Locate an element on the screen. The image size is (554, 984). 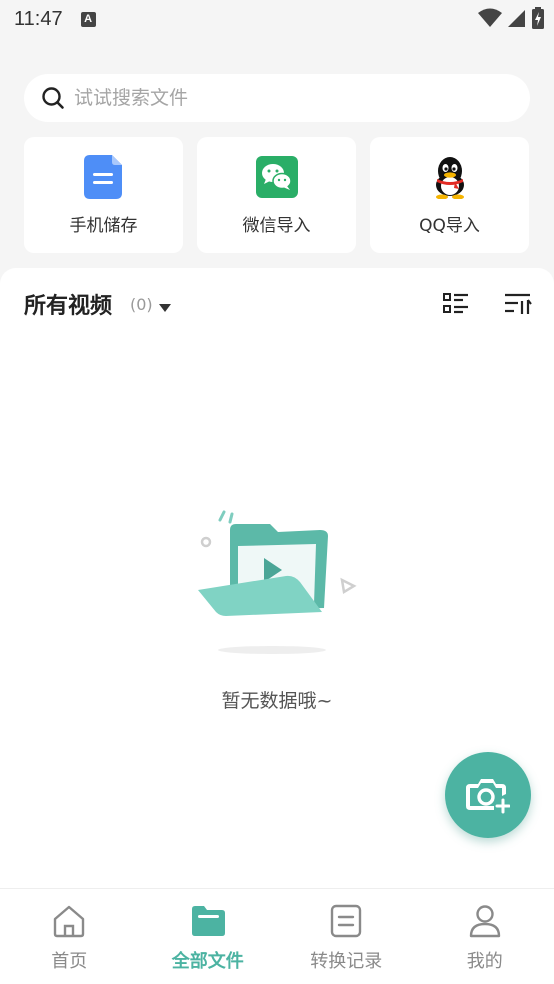
status-bar: 11:47 A is located at coordinates (277, 19).